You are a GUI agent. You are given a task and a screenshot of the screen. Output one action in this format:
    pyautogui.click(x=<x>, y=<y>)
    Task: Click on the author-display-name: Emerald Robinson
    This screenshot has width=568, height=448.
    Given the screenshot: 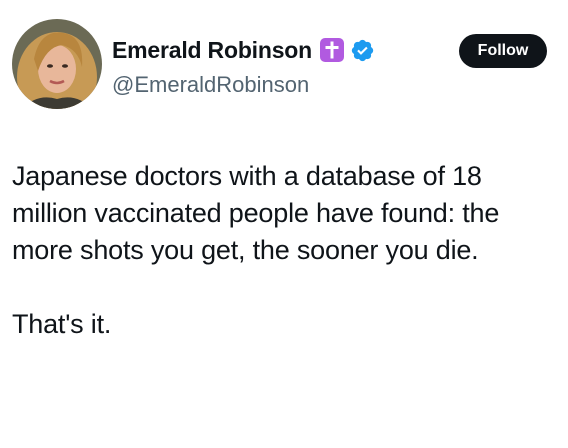 What is the action you would take?
    pyautogui.click(x=212, y=50)
    